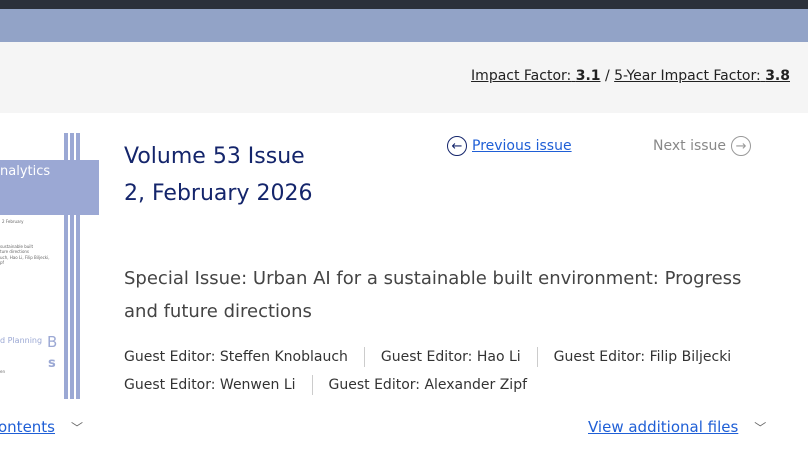 This screenshot has width=808, height=455. Describe the element at coordinates (521, 76) in the screenshot. I see `impact-factor-label: Impact Factor:` at that location.